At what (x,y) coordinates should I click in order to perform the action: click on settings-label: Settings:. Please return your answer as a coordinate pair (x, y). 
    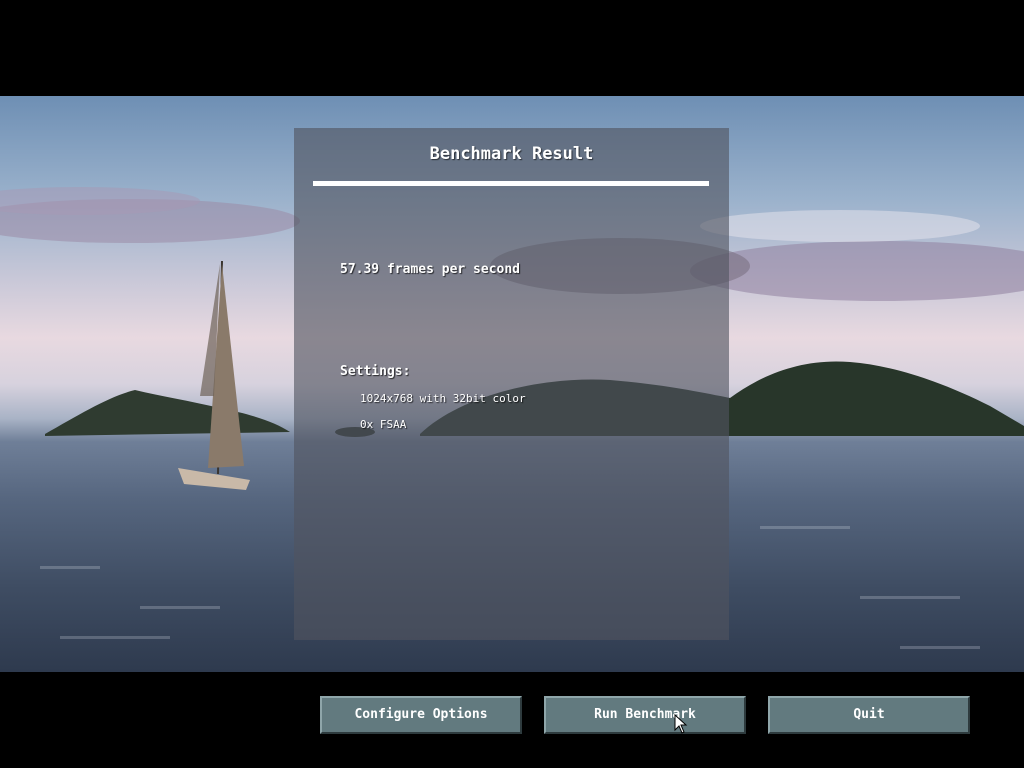
    Looking at the image, I should click on (375, 371).